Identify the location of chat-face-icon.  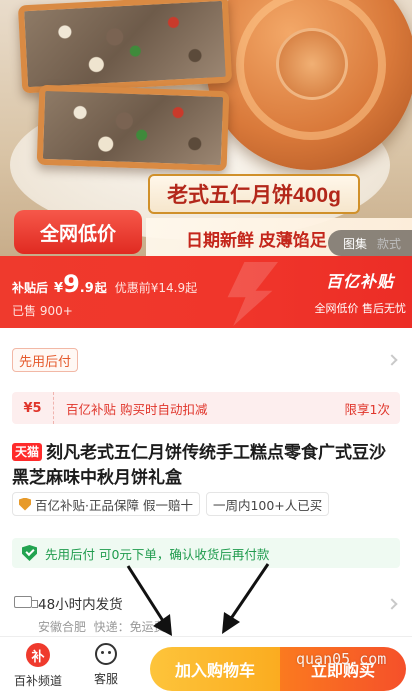
(106, 654).